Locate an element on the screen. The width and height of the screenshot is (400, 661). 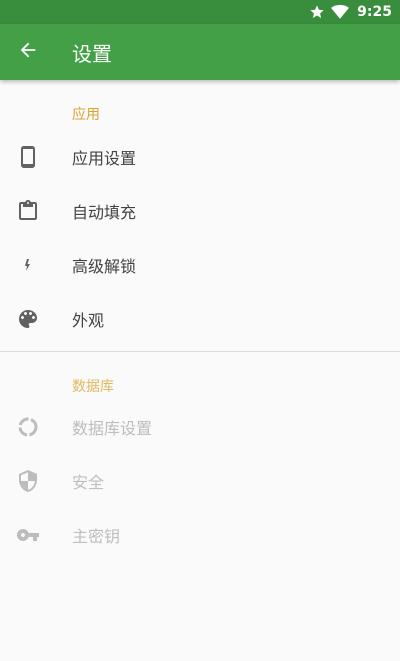
back-button is located at coordinates (28, 52).